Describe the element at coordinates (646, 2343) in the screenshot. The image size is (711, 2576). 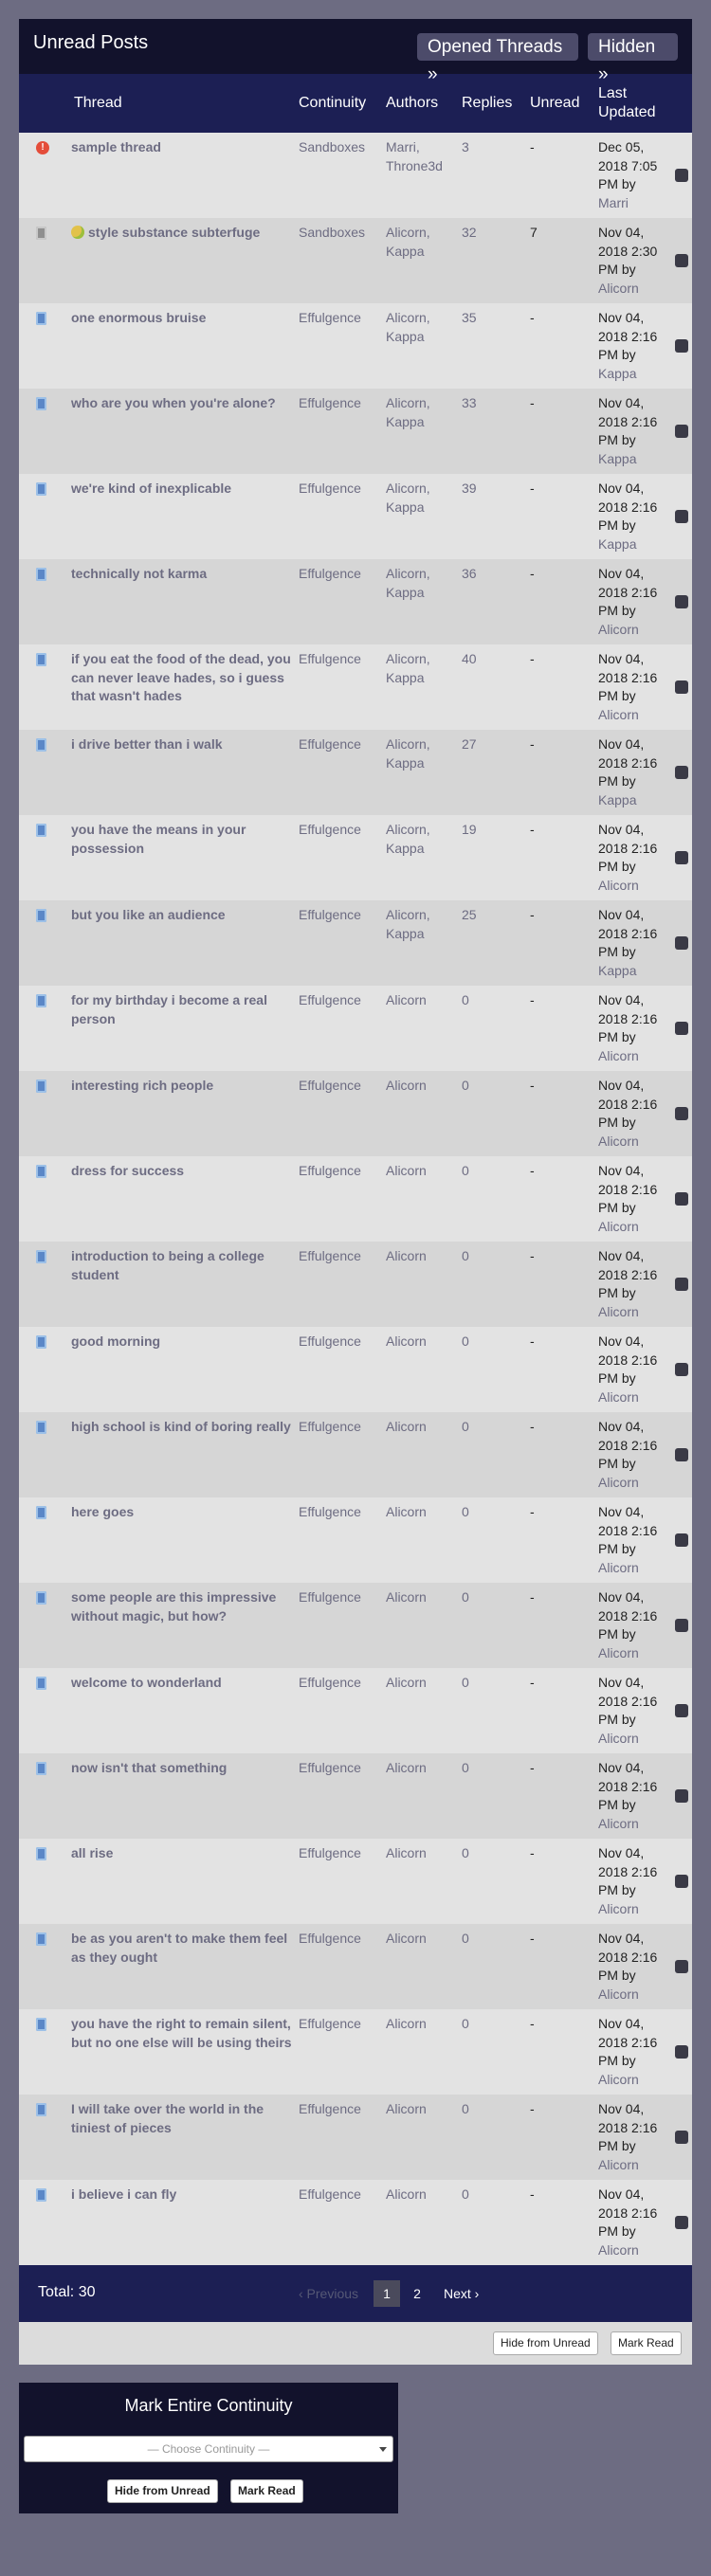
I see `mark-read-button: Mark Read` at that location.